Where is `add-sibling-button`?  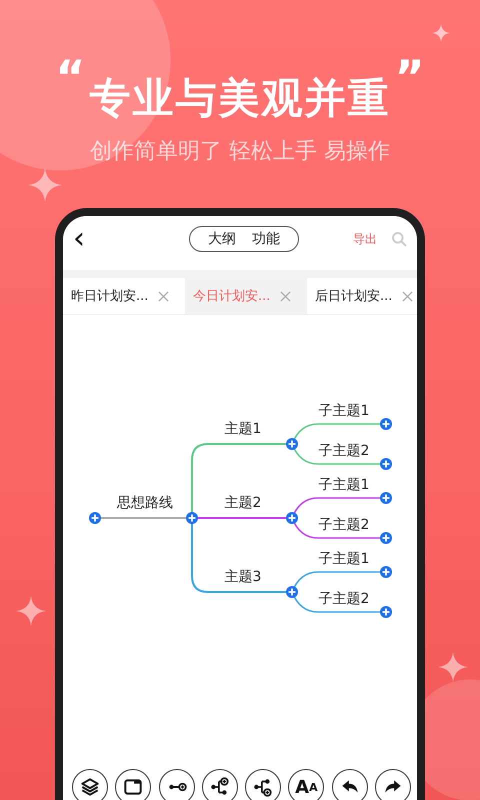 add-sibling-button is located at coordinates (263, 784).